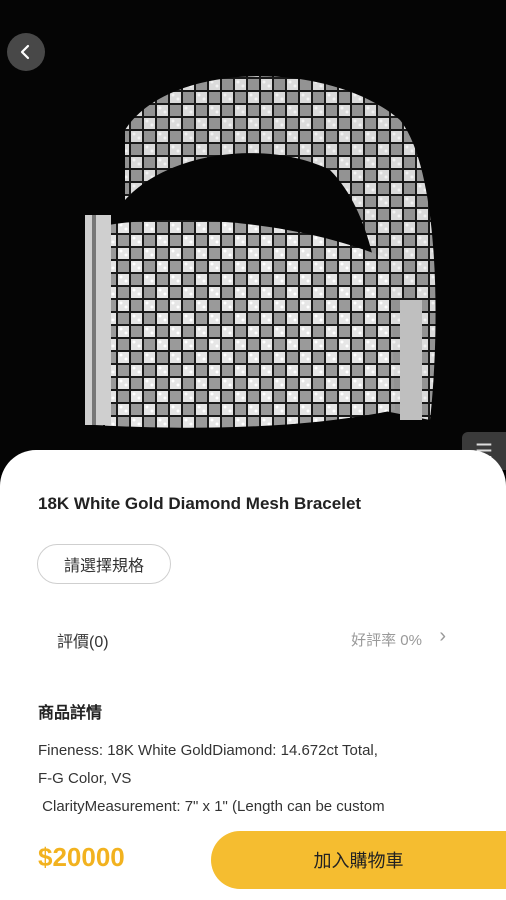 Image resolution: width=506 pixels, height=900 pixels. Describe the element at coordinates (358, 860) in the screenshot. I see `add-to-cart-button: 加入購物車` at that location.